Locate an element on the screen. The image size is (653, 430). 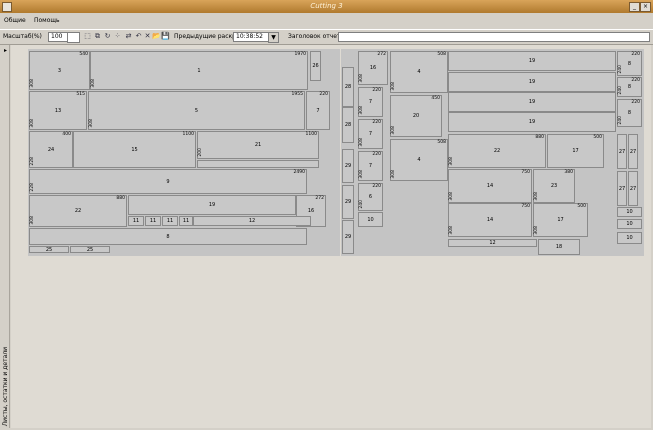
menu-item-general: Общие is located at coordinates (15, 20).